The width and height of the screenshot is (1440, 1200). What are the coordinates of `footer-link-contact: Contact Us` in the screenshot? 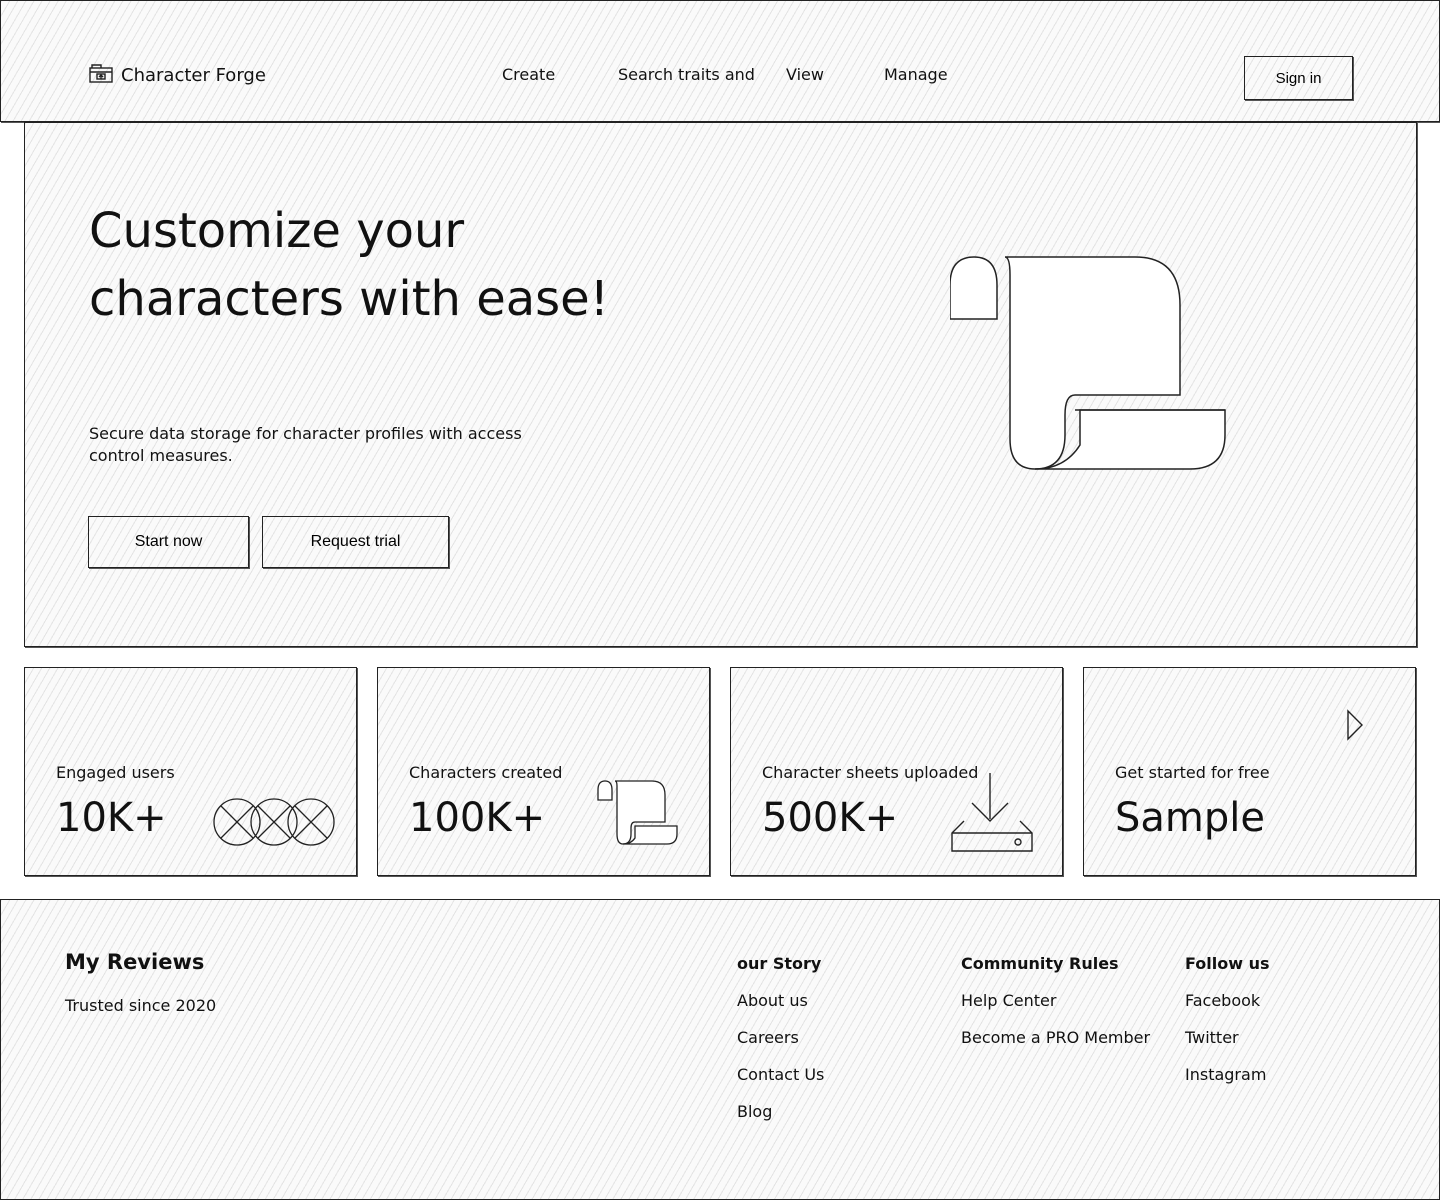 It's located at (780, 1074).